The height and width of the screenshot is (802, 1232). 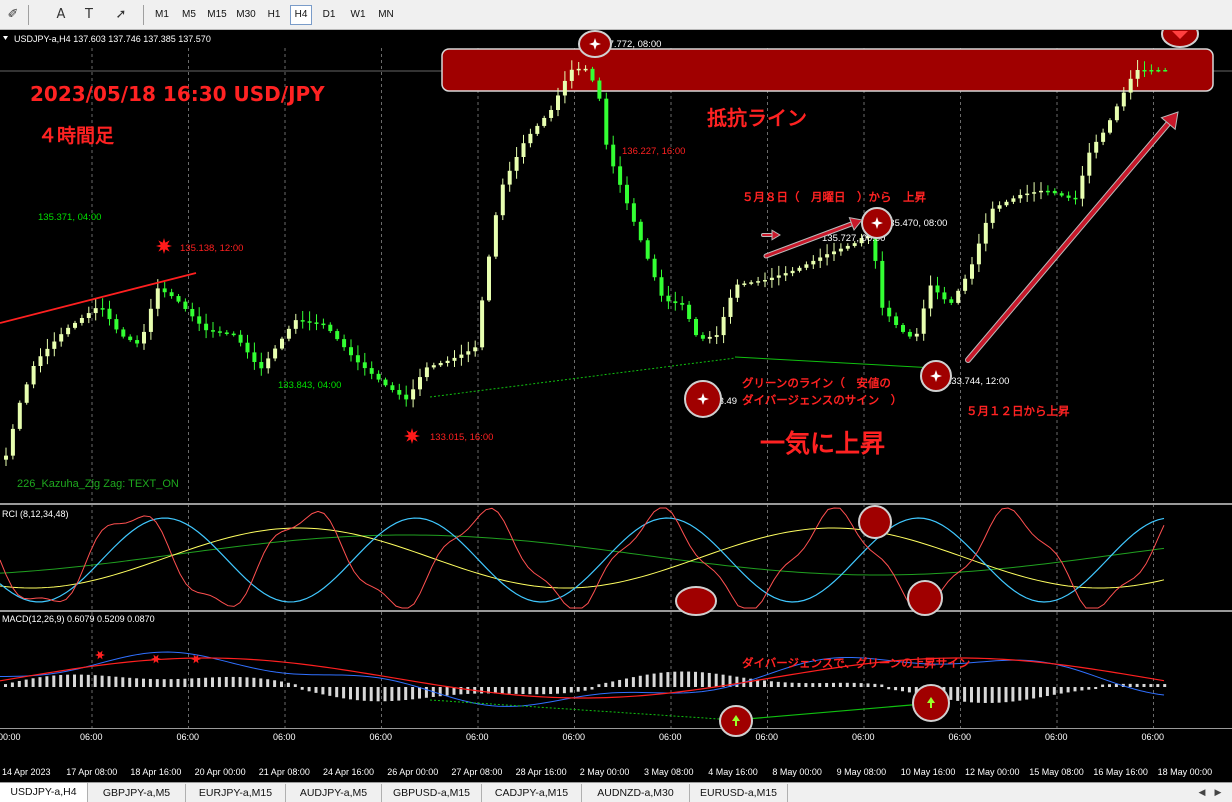 What do you see at coordinates (1202, 793) in the screenshot?
I see `scroll-left-icon: ◀` at bounding box center [1202, 793].